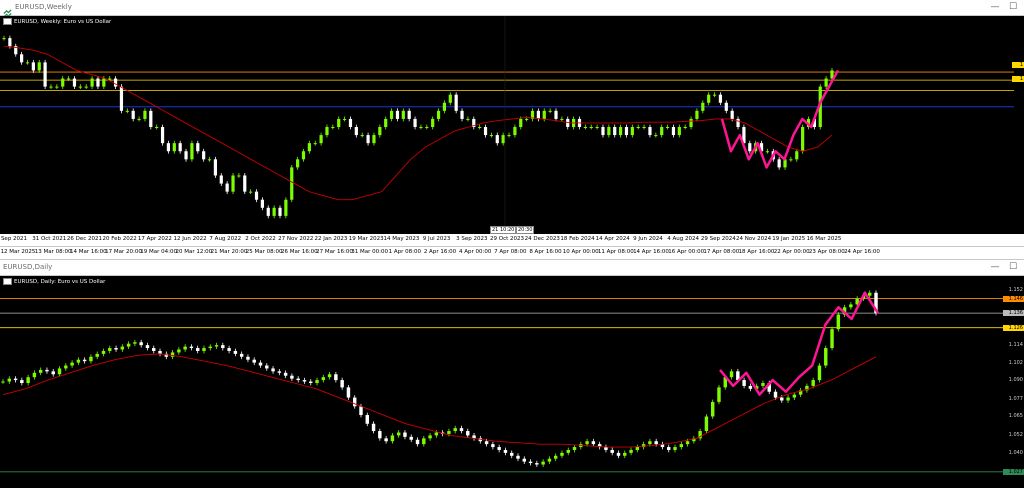  What do you see at coordinates (512, 268) in the screenshot?
I see `daily-window-titlebar: EURUSD,Daily — ☐` at bounding box center [512, 268].